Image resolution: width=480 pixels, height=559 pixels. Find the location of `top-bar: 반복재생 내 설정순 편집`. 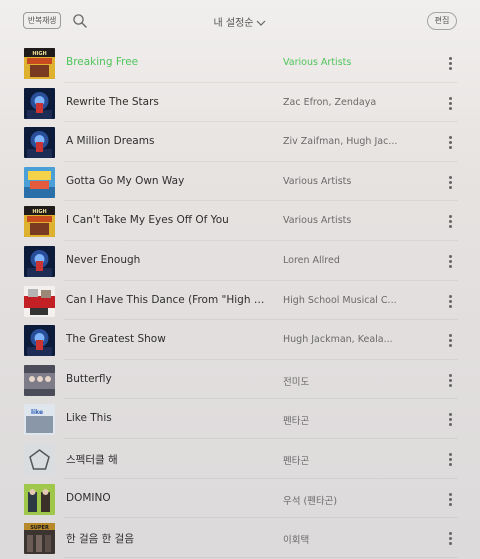

top-bar: 반복재생 내 설정순 편집 is located at coordinates (240, 22).